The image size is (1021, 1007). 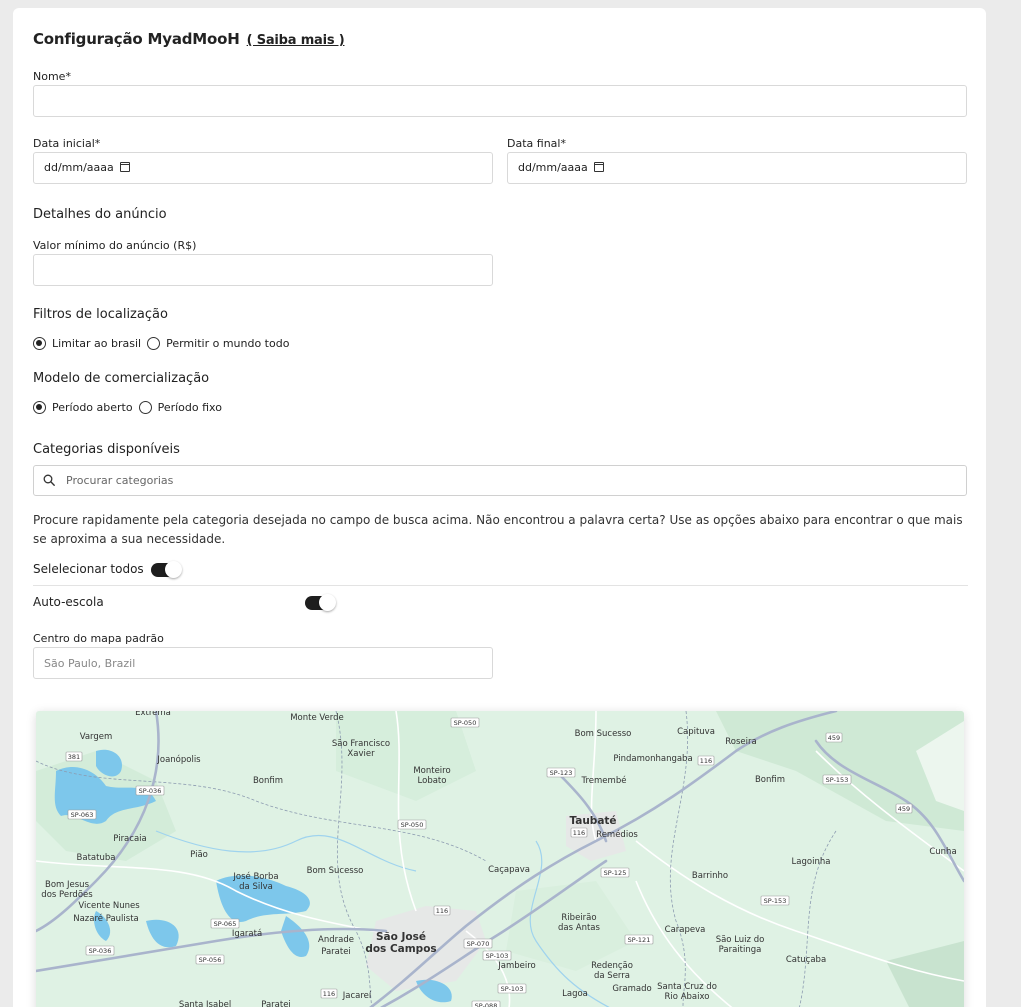 What do you see at coordinates (806, 960) in the screenshot?
I see `map-place-label: Catuçaba` at bounding box center [806, 960].